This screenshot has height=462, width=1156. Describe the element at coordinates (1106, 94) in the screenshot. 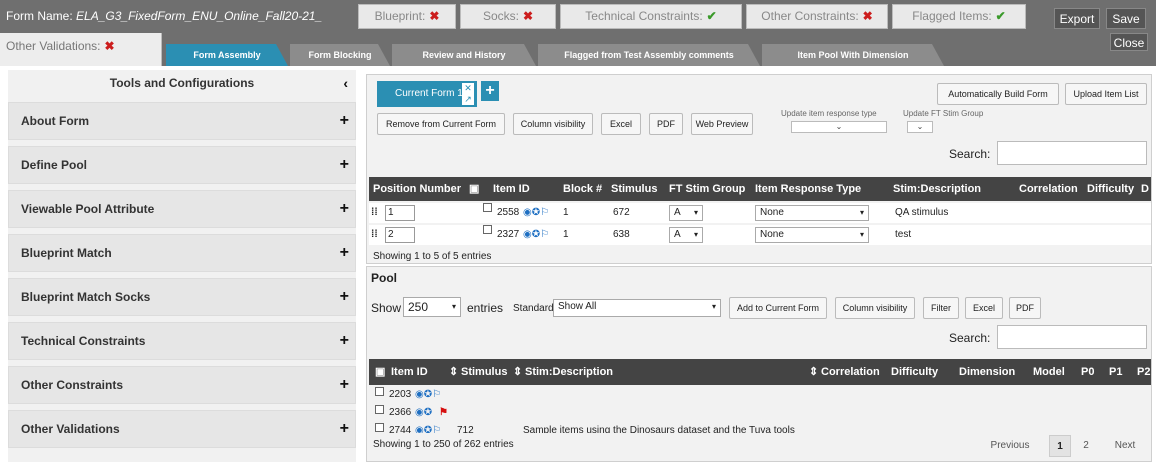

I see `upload-item-list-button: Upload Item List` at that location.